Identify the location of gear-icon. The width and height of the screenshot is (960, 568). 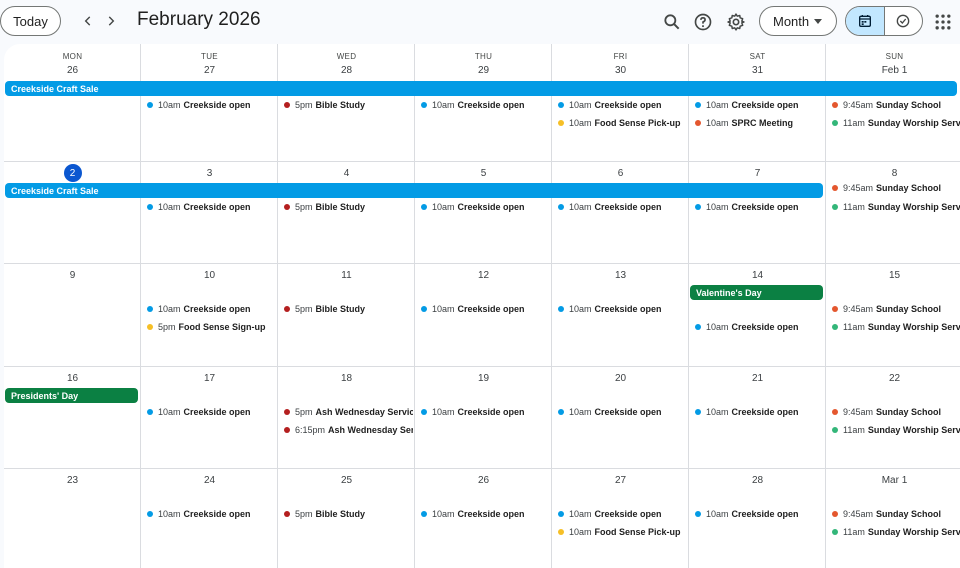
(736, 22).